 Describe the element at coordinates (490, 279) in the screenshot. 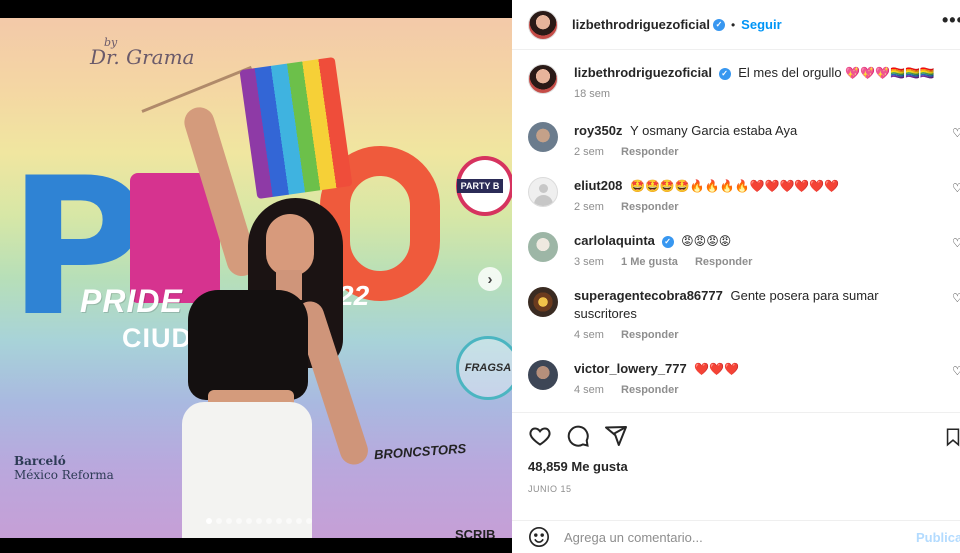

I see `chevron-right-icon: ›` at that location.